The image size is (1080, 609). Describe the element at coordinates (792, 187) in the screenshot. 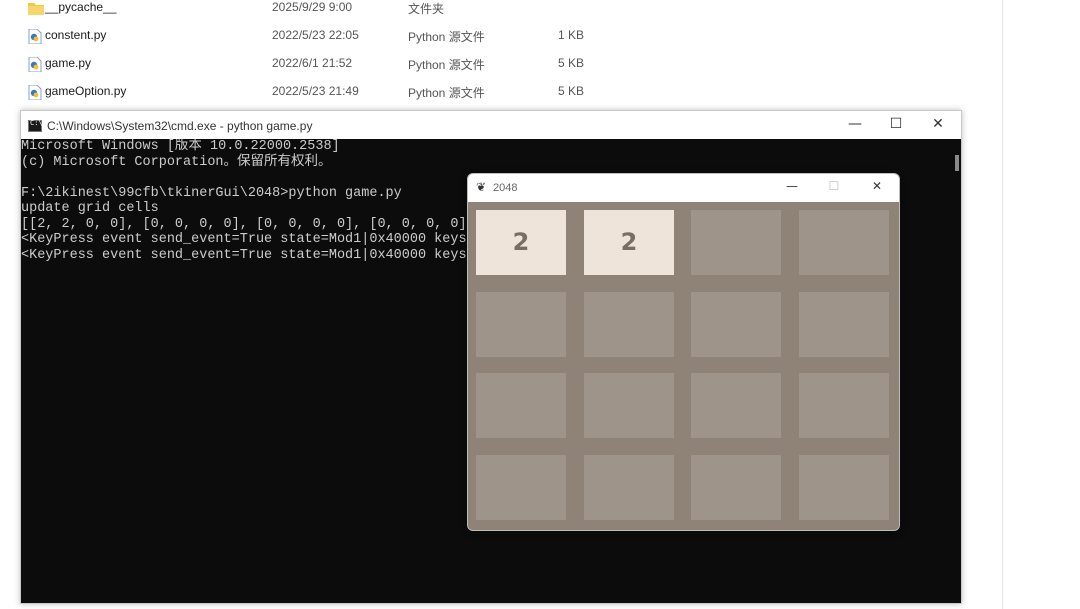

I see `game-minimize-button: —` at that location.